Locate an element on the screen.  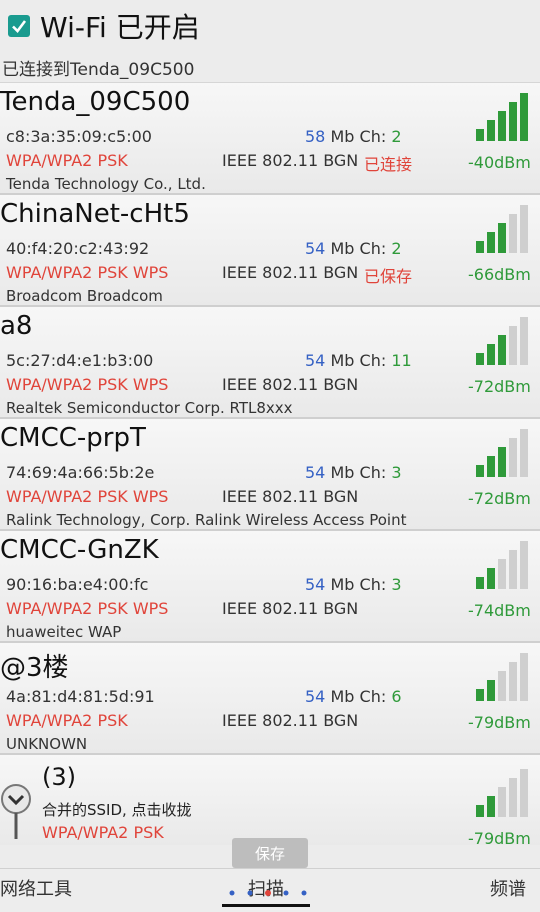
tab-scan: 扫描 is located at coordinates (266, 888).